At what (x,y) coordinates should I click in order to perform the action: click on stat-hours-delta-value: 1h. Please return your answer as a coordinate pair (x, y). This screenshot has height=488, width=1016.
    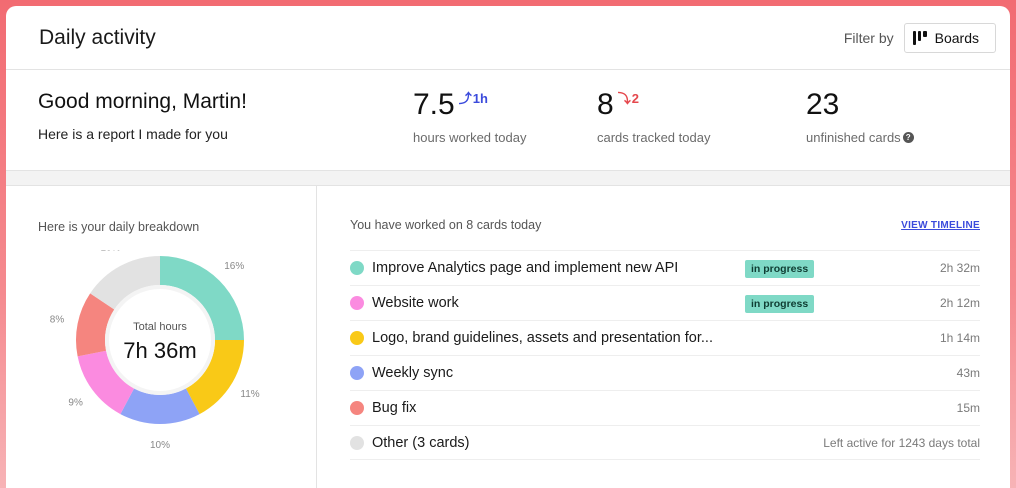
    Looking at the image, I should click on (480, 98).